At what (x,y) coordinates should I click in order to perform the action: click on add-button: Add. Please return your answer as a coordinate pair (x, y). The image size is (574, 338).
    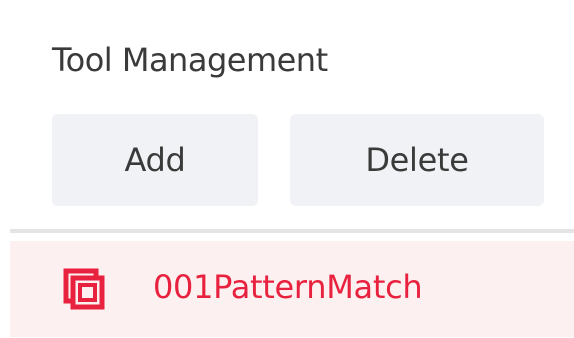
    Looking at the image, I should click on (155, 160).